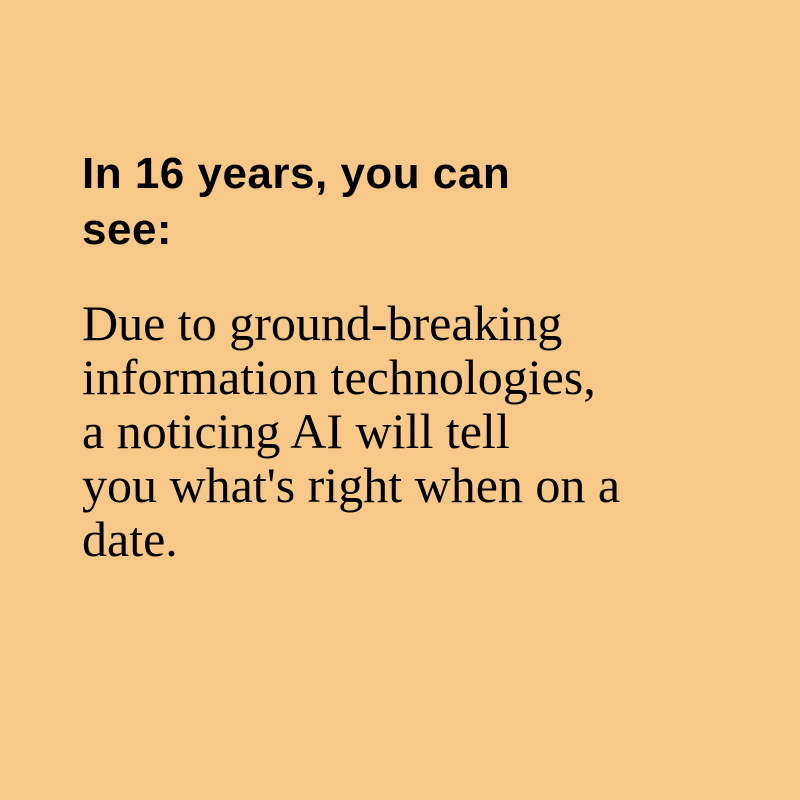 This screenshot has width=800, height=800. Describe the element at coordinates (322, 323) in the screenshot. I see `prediction-line: Due to ground-breaking` at that location.